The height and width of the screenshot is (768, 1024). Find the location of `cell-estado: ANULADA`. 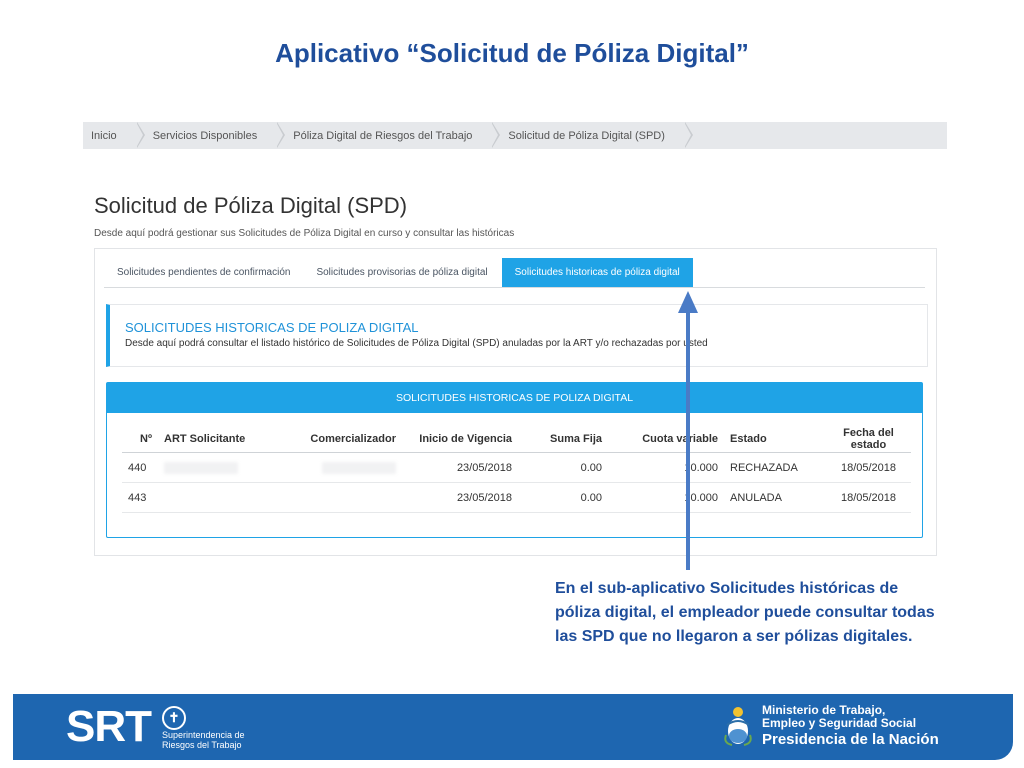

cell-estado: ANULADA is located at coordinates (775, 497).